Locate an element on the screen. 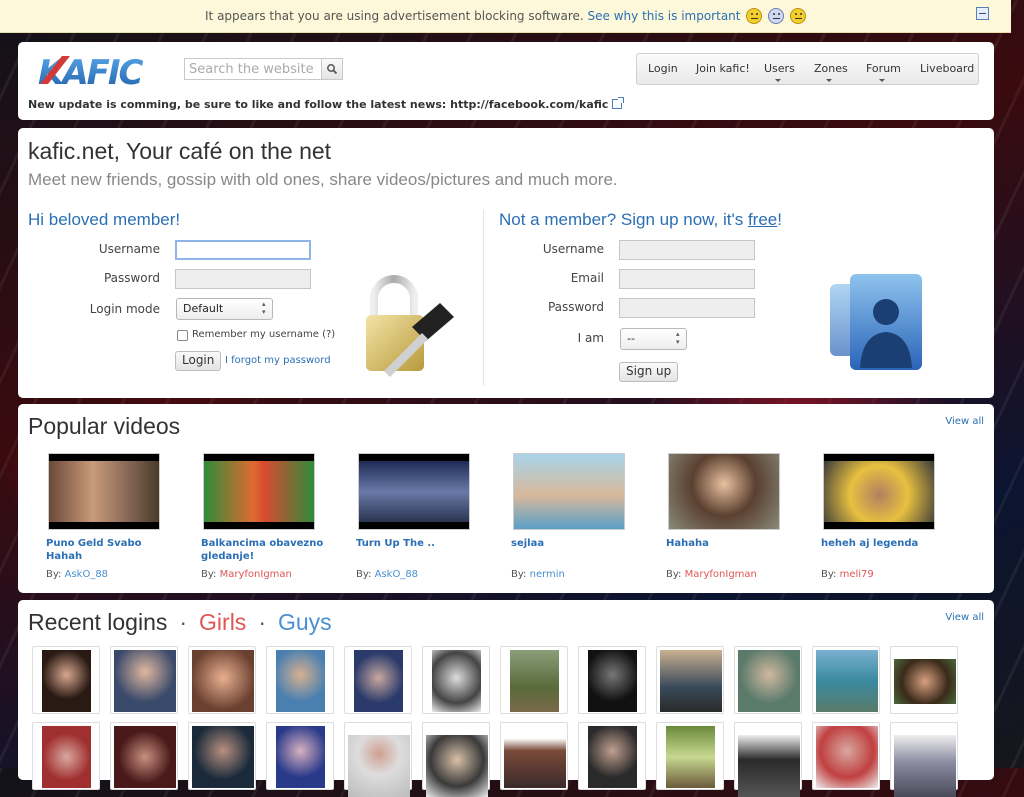 The image size is (1024, 797). signup-password-input is located at coordinates (687, 308).